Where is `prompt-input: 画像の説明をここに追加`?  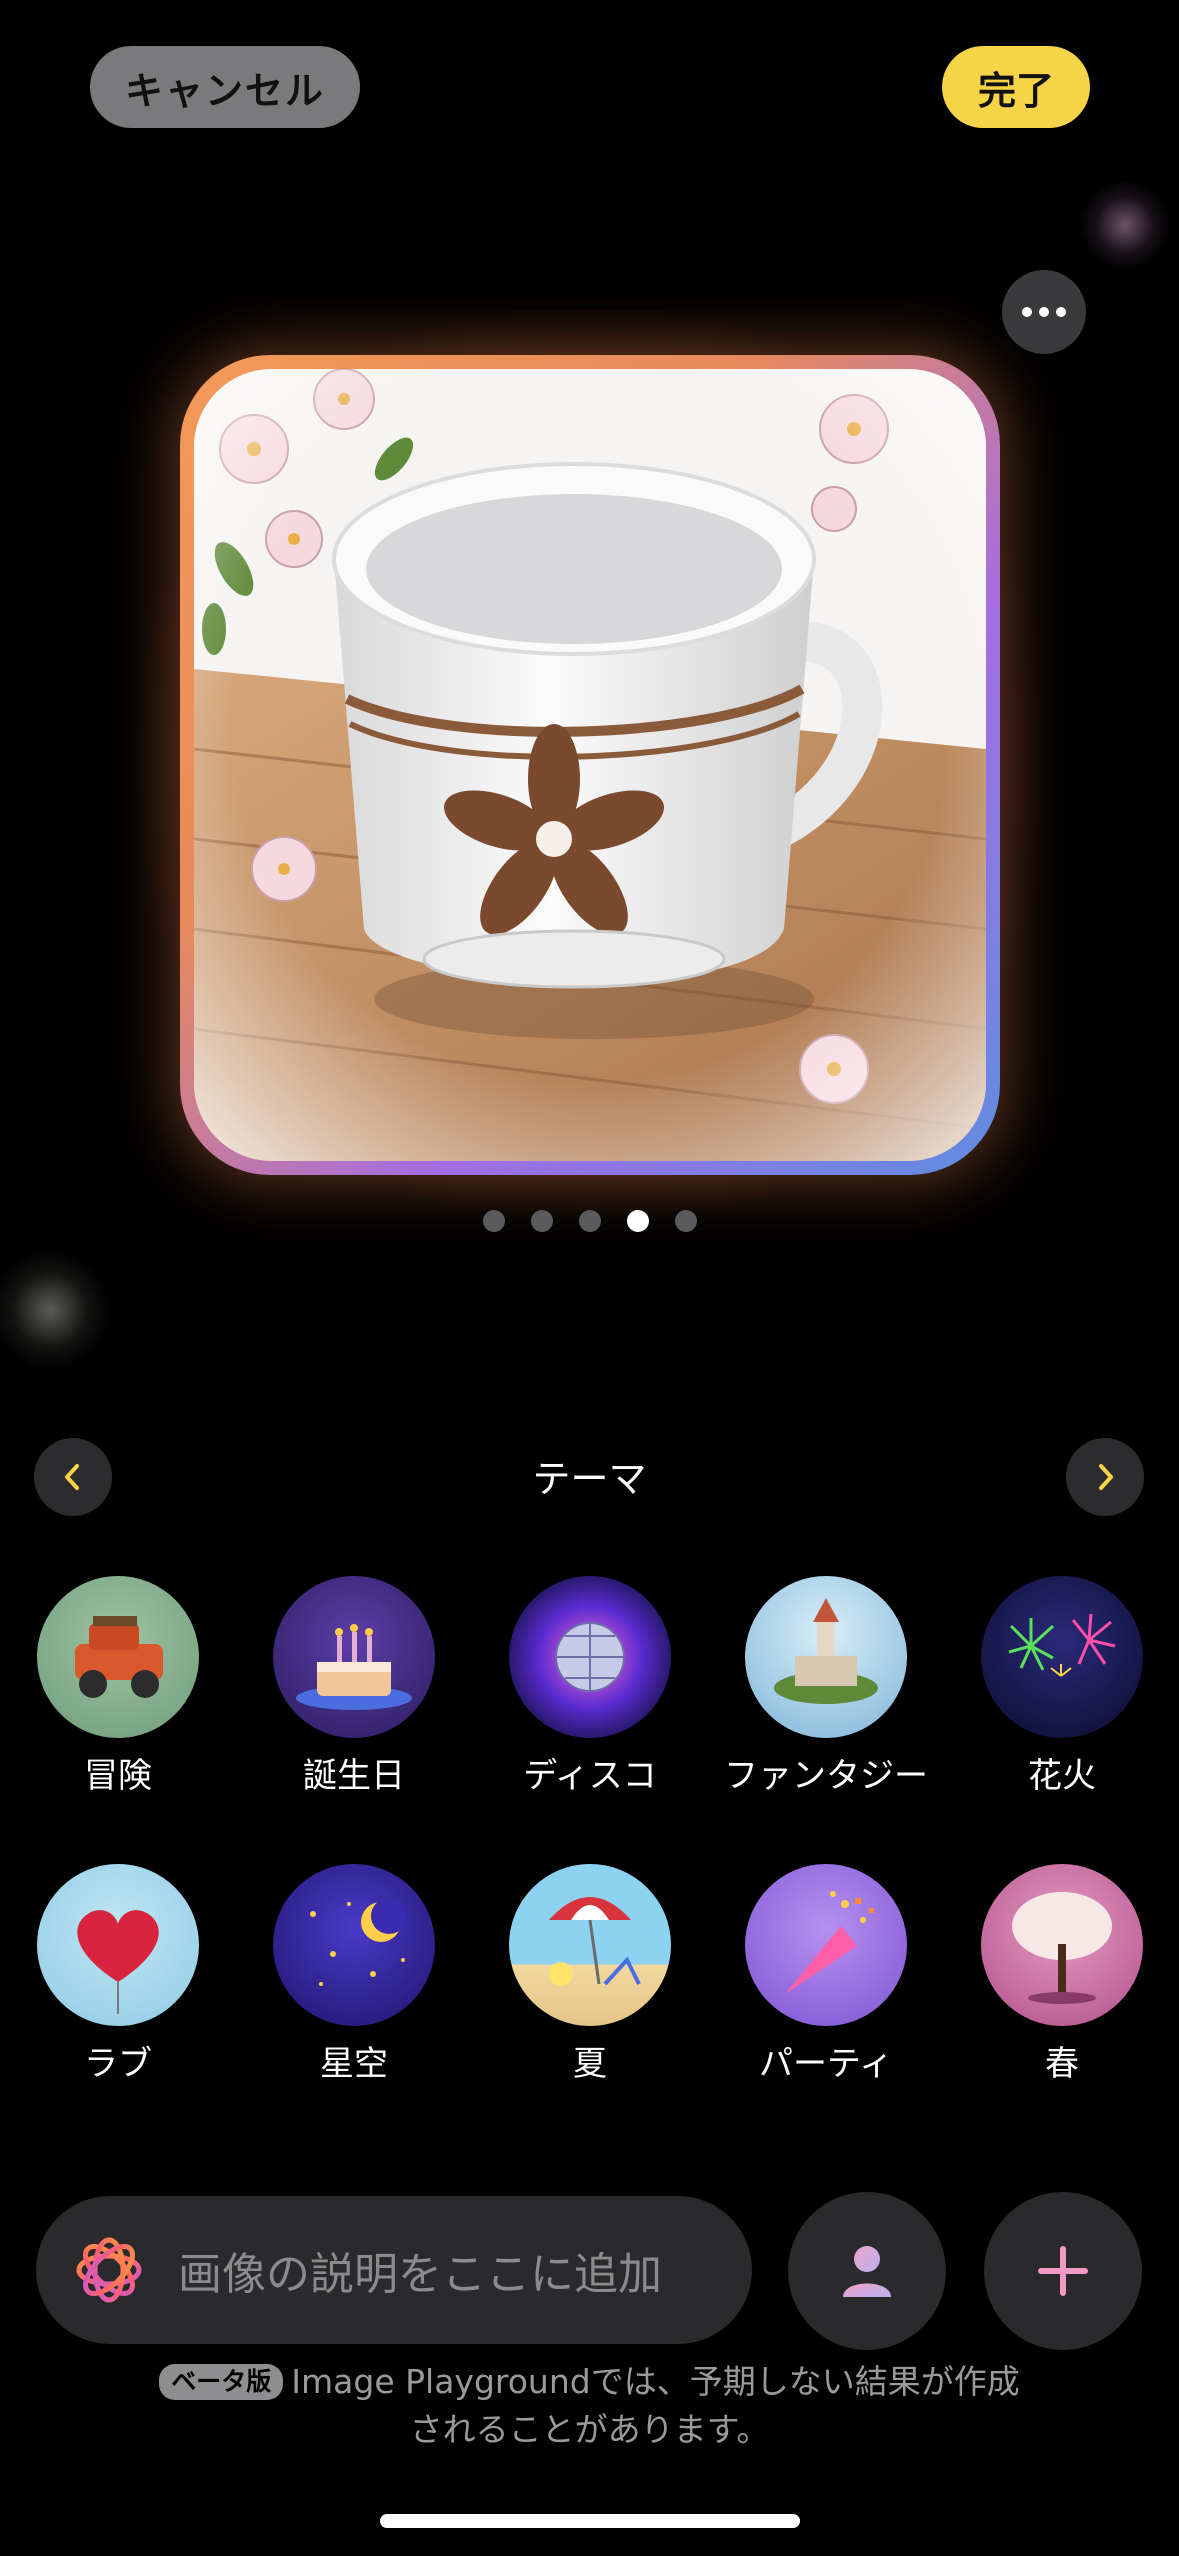 prompt-input: 画像の説明をここに追加 is located at coordinates (394, 2270).